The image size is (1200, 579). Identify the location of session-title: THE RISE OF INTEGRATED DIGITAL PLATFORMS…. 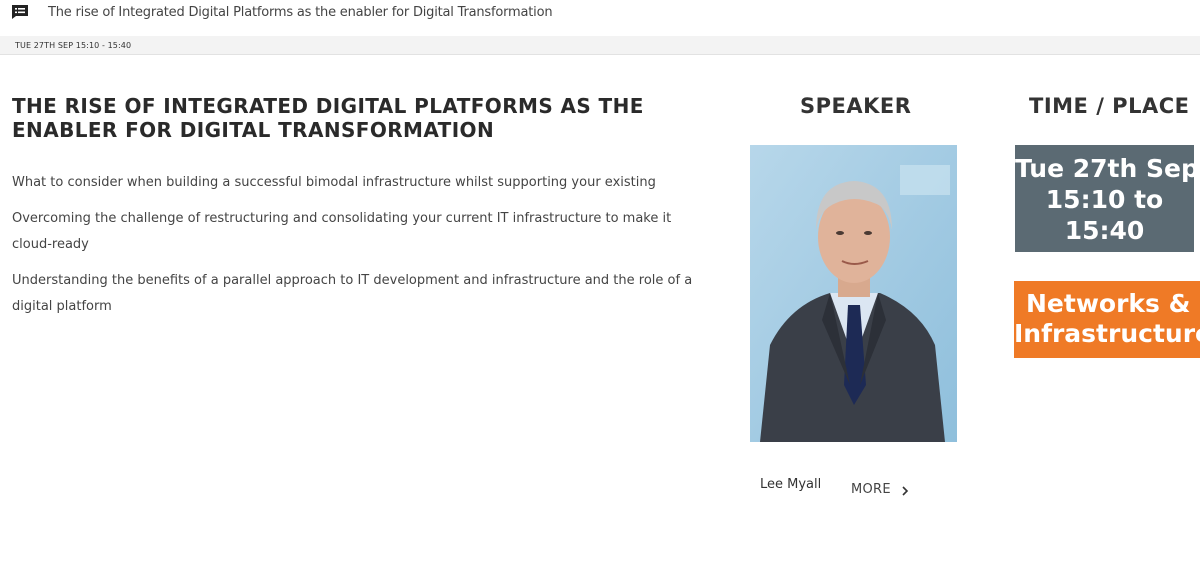
(328, 118).